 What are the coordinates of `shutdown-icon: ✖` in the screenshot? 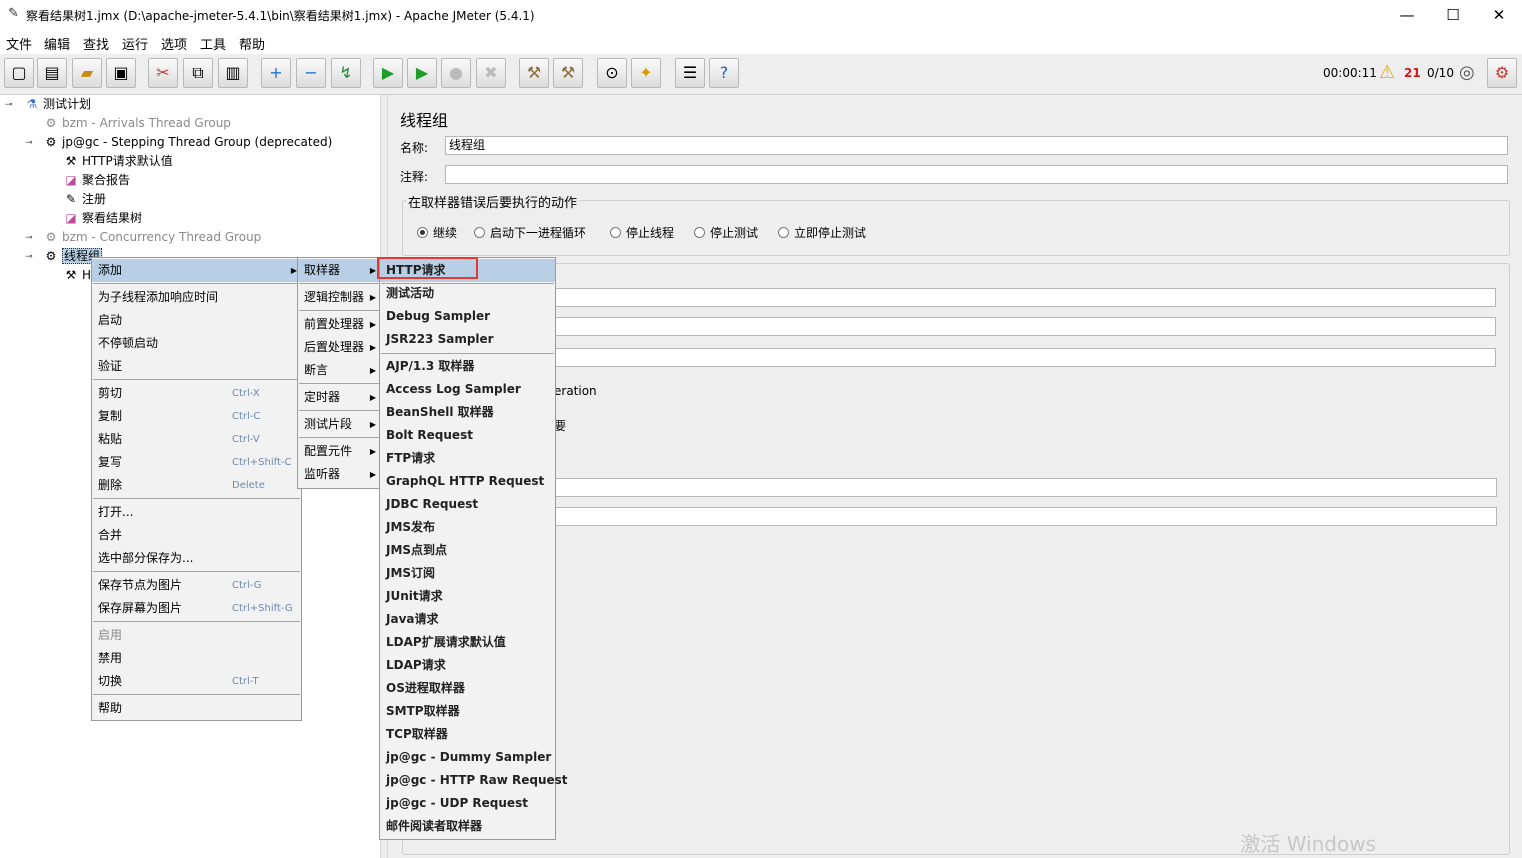 It's located at (491, 73).